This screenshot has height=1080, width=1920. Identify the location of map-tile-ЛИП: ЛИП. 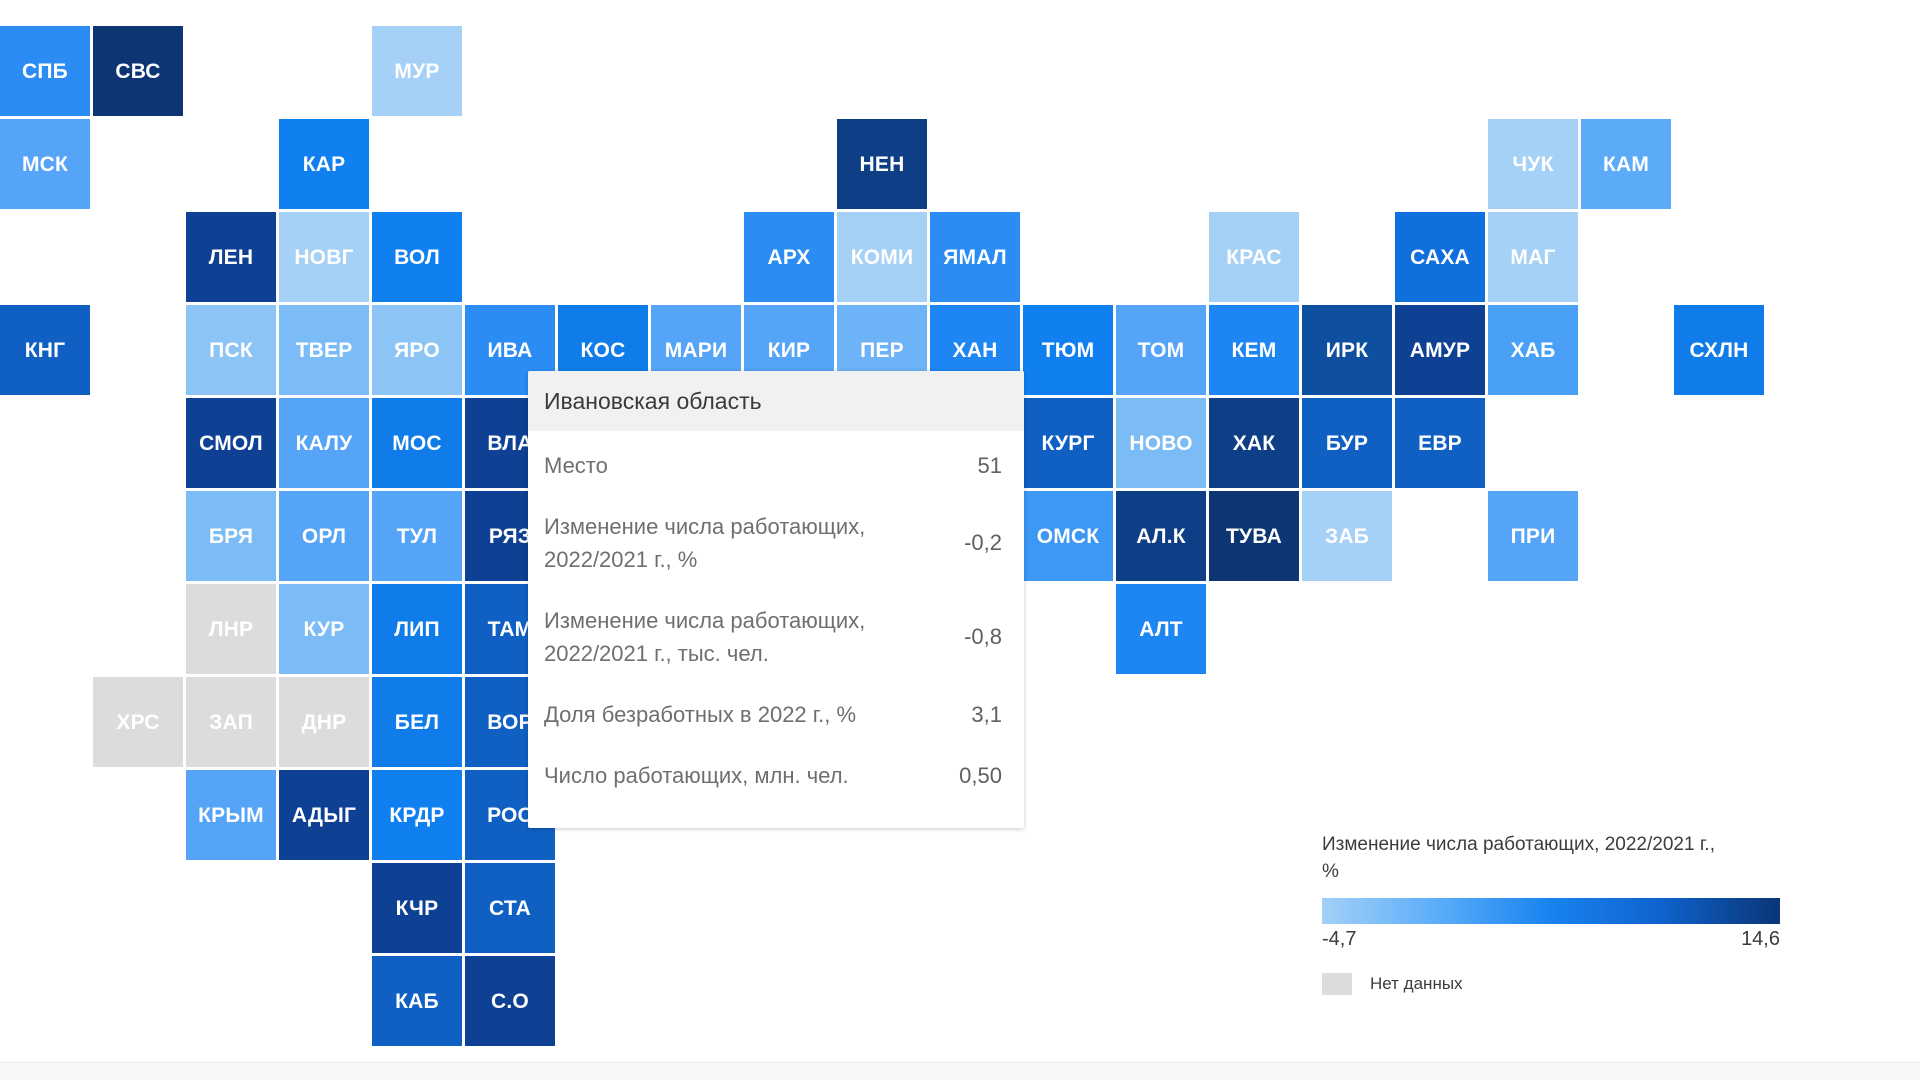
(417, 629).